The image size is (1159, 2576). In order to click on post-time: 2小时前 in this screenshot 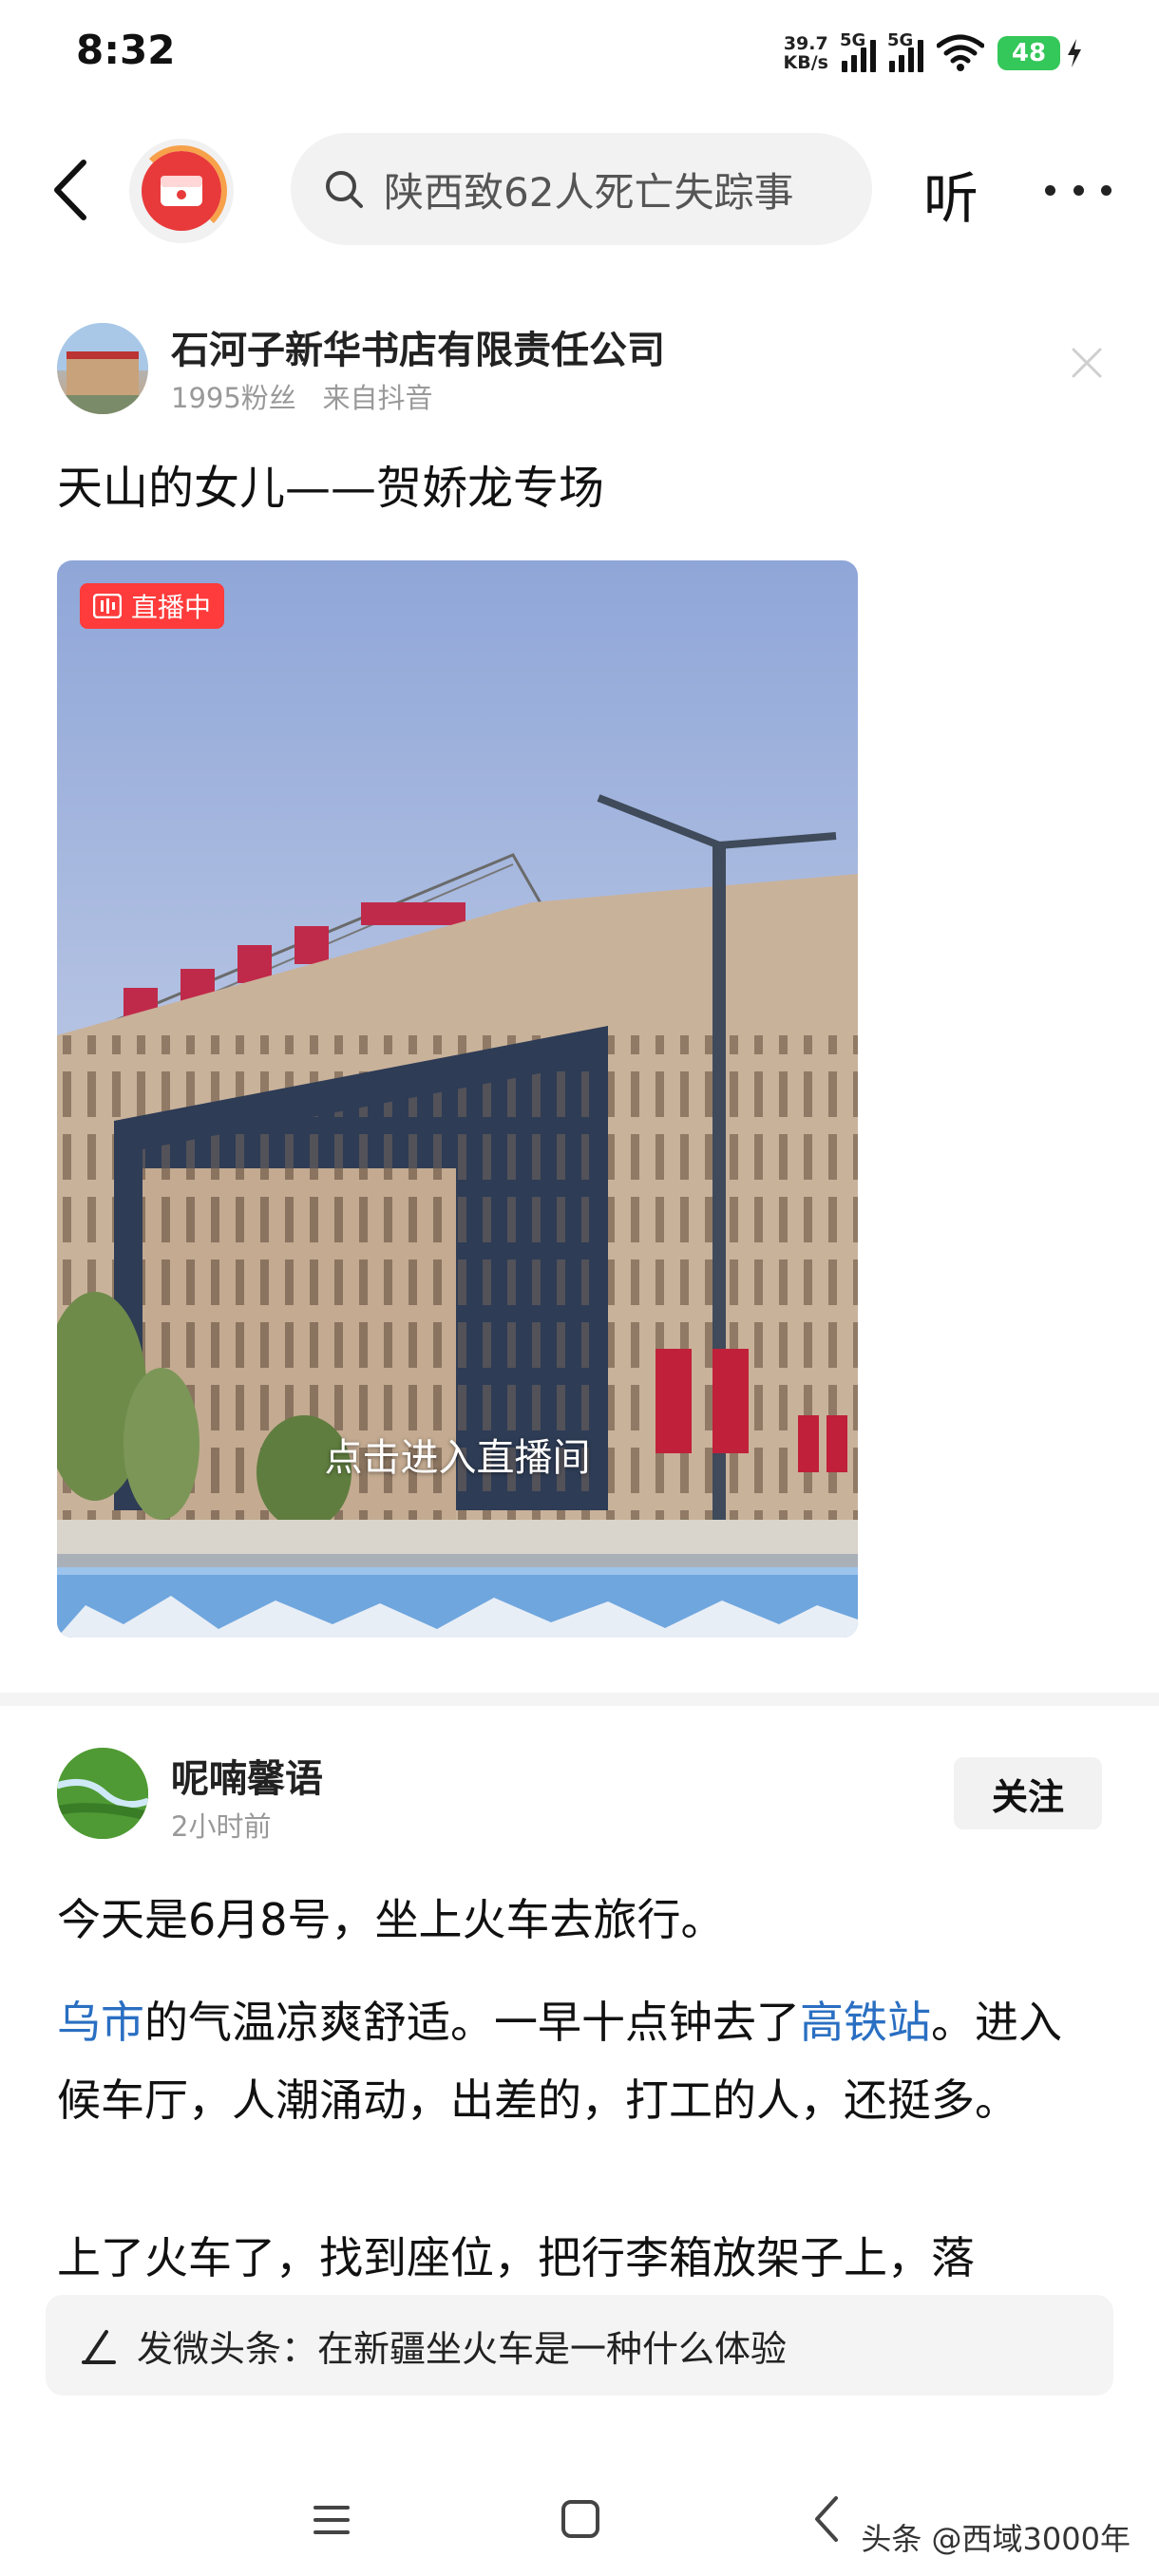, I will do `click(221, 1826)`.